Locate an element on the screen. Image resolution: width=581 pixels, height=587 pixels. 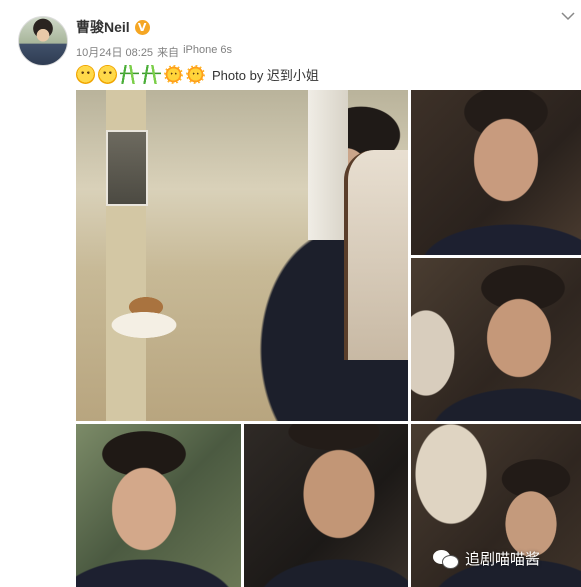
post-text: Photo by 迟到小姐 is located at coordinates (197, 74).